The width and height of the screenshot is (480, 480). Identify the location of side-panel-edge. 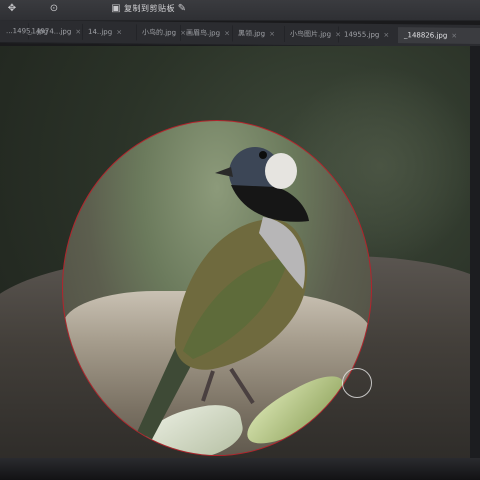
(475, 252).